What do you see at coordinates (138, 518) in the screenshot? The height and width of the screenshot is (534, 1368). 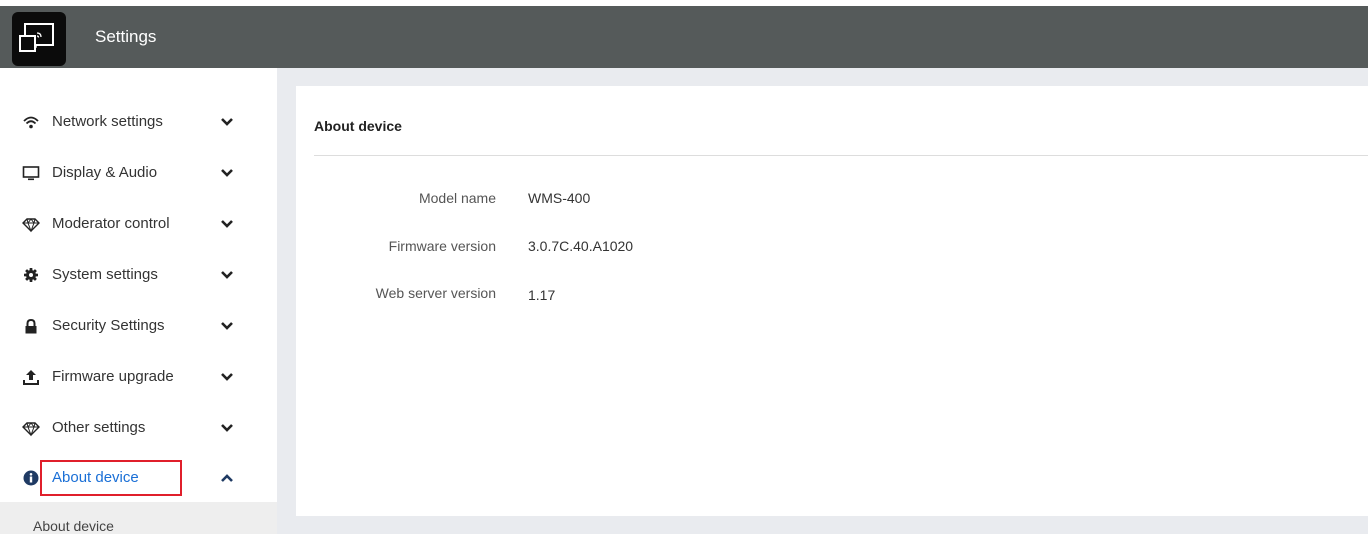 I see `sidebar-subitem-about-device: About device` at bounding box center [138, 518].